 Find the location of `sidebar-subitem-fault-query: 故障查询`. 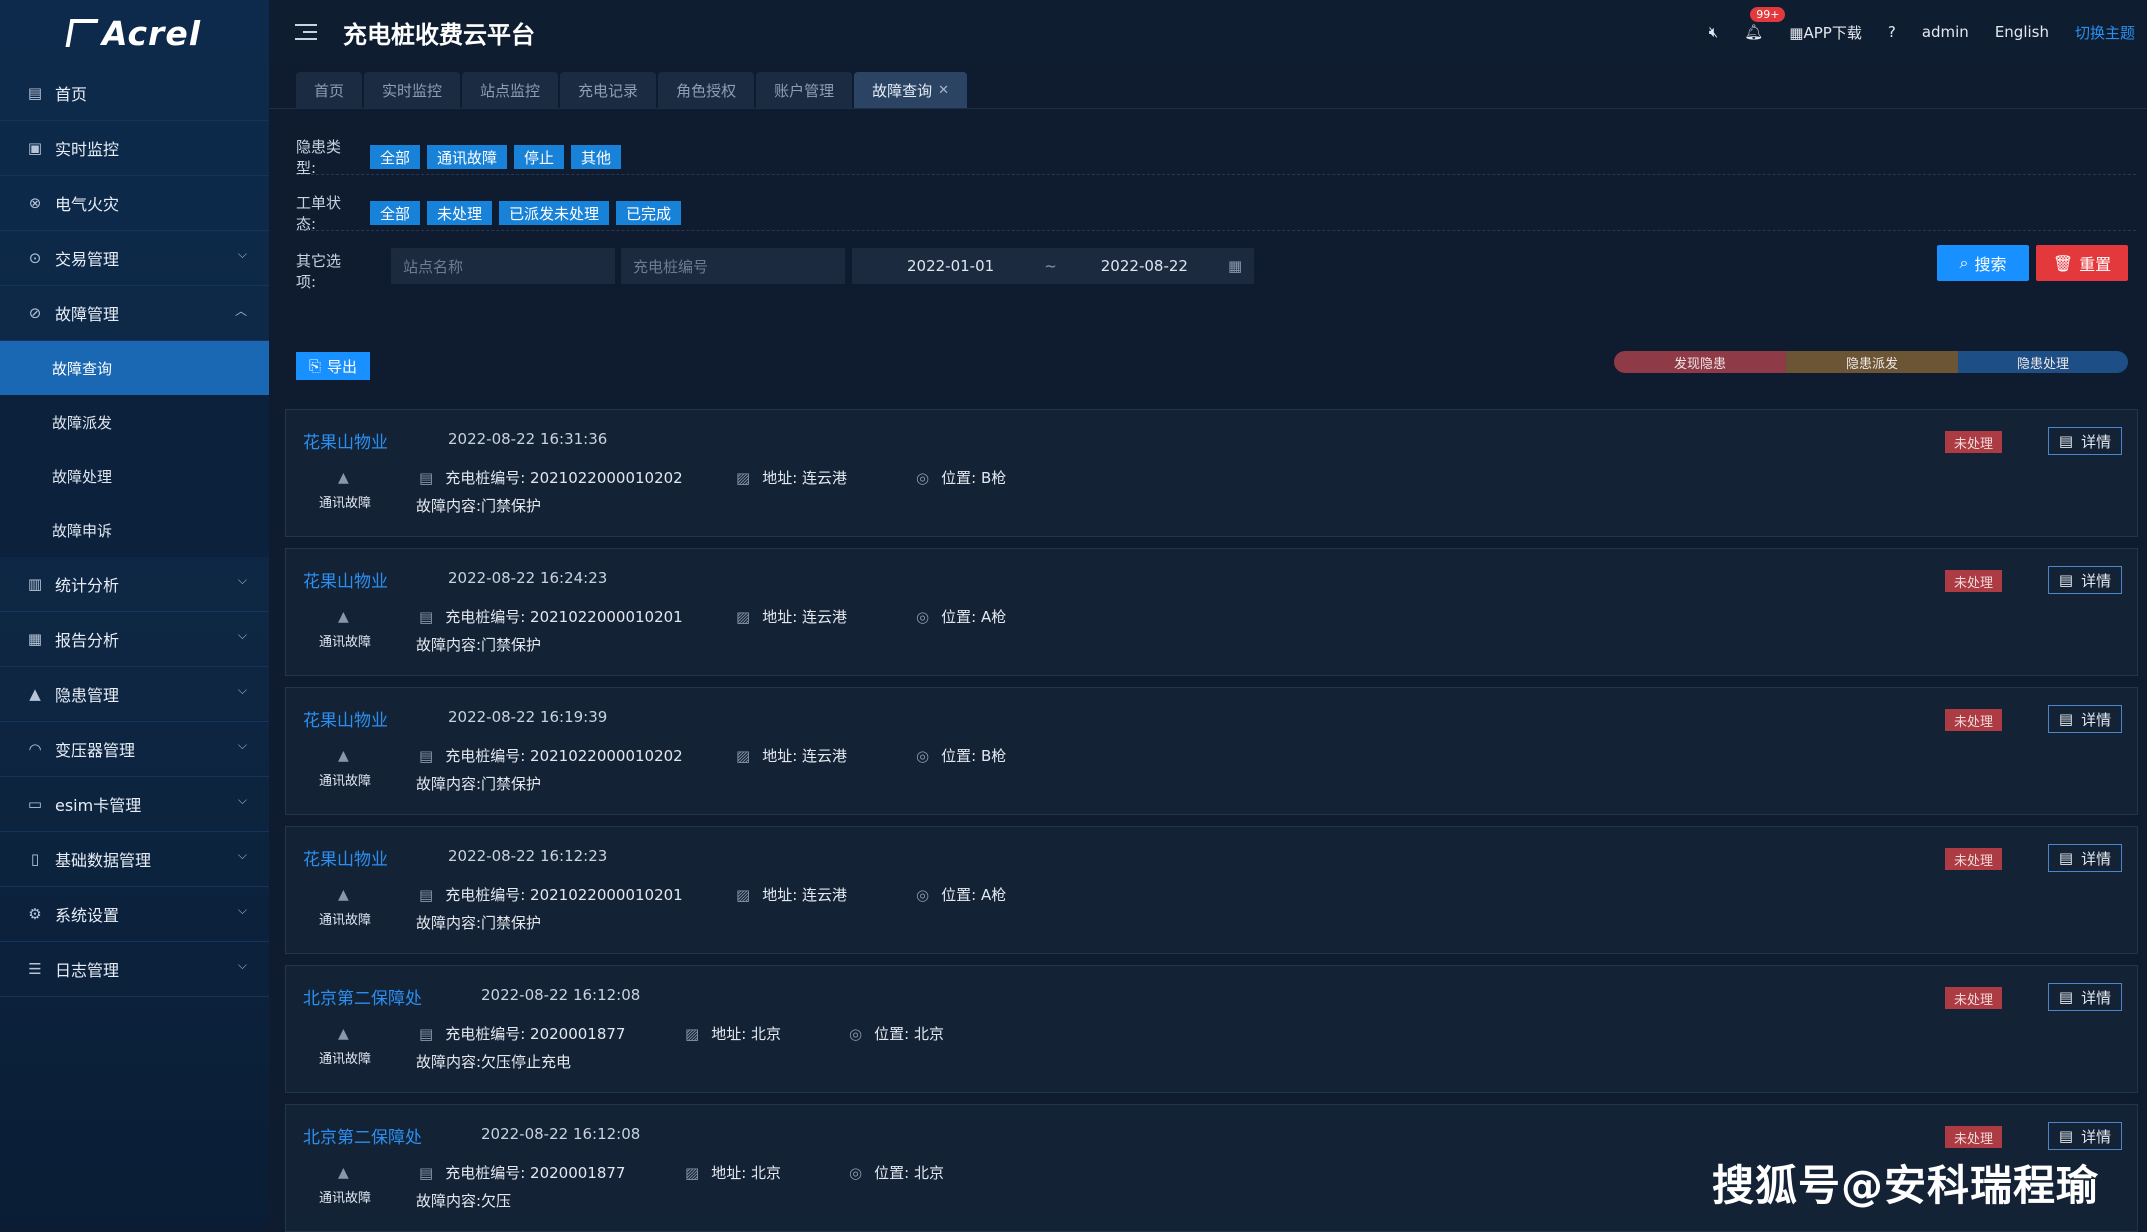

sidebar-subitem-fault-query: 故障查询 is located at coordinates (134, 368).